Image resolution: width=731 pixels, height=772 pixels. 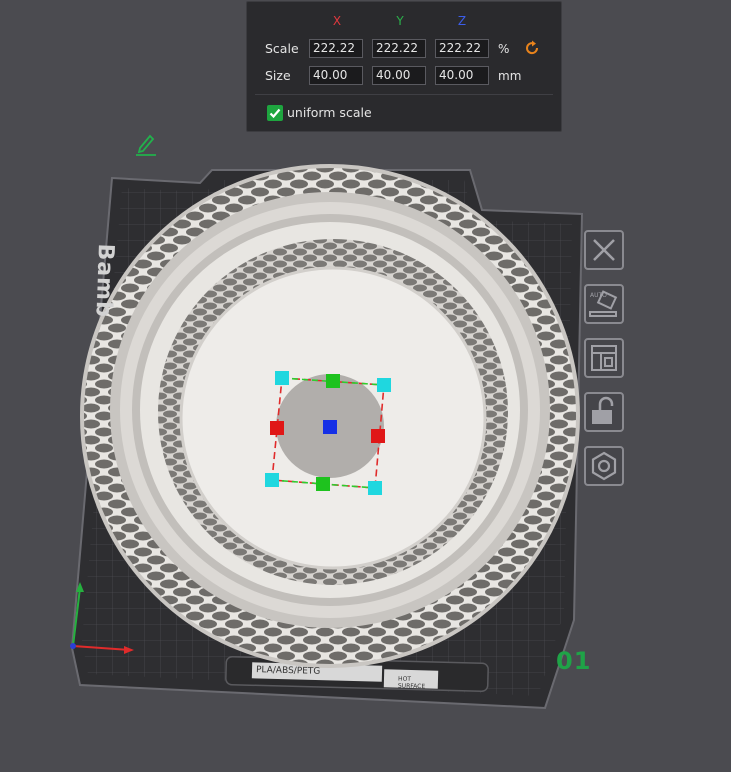 I want to click on rotate-reset-icon, so click(x=532, y=48).